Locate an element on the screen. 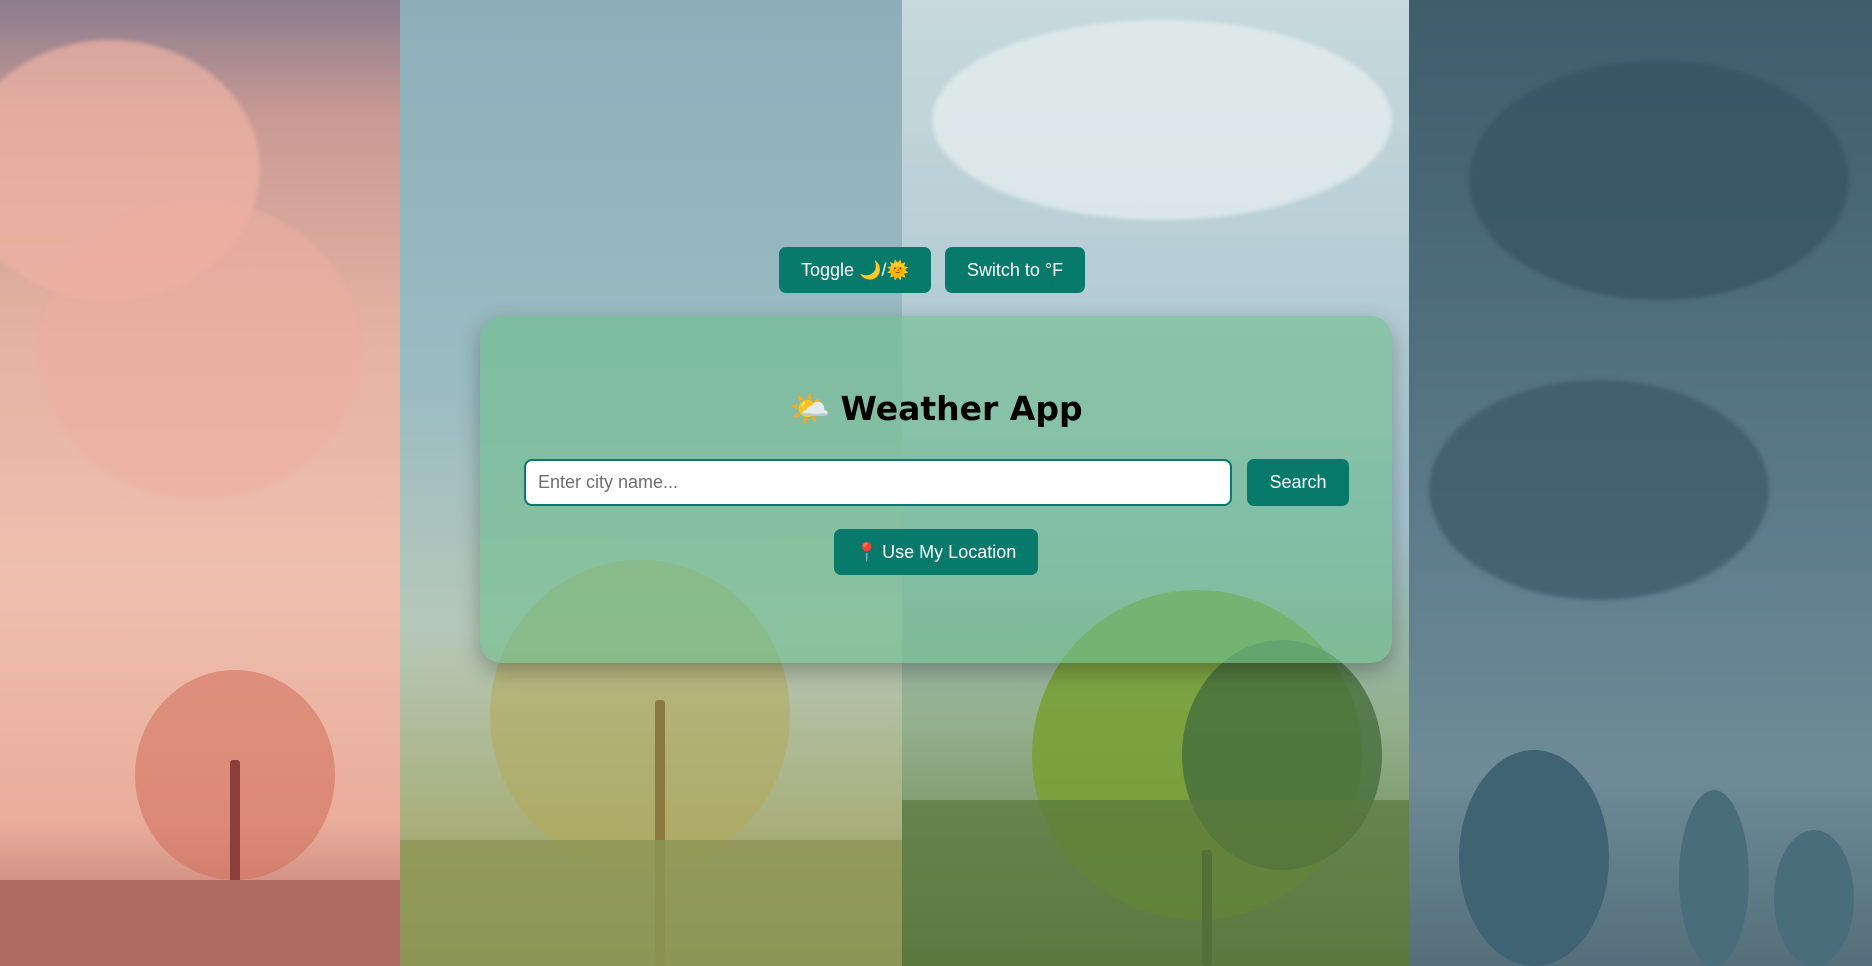 This screenshot has height=966, width=1872. app-title: 🌤️ Weather App is located at coordinates (936, 409).